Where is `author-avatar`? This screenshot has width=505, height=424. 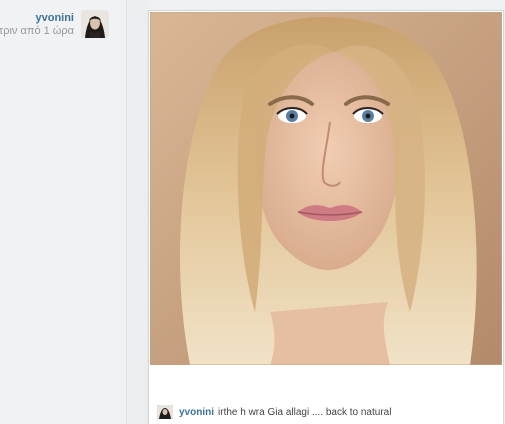 author-avatar is located at coordinates (95, 24).